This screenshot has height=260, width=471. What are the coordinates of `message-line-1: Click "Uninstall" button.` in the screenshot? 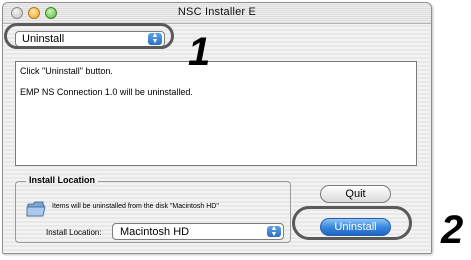 It's located at (66, 71).